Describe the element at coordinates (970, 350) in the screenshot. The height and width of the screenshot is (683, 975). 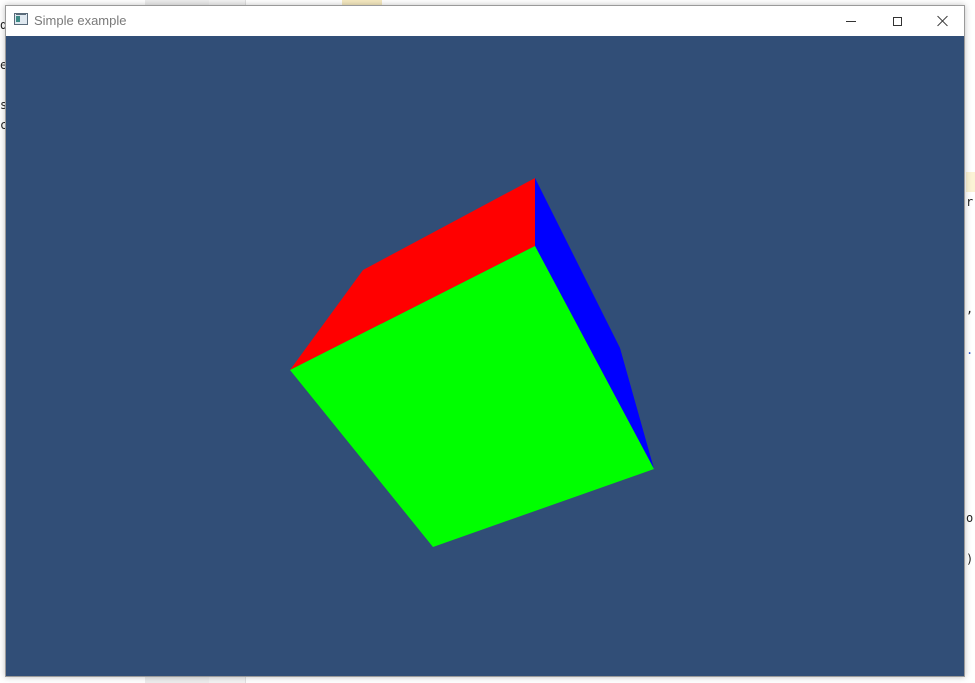
I see `background-text-fragment: .` at that location.